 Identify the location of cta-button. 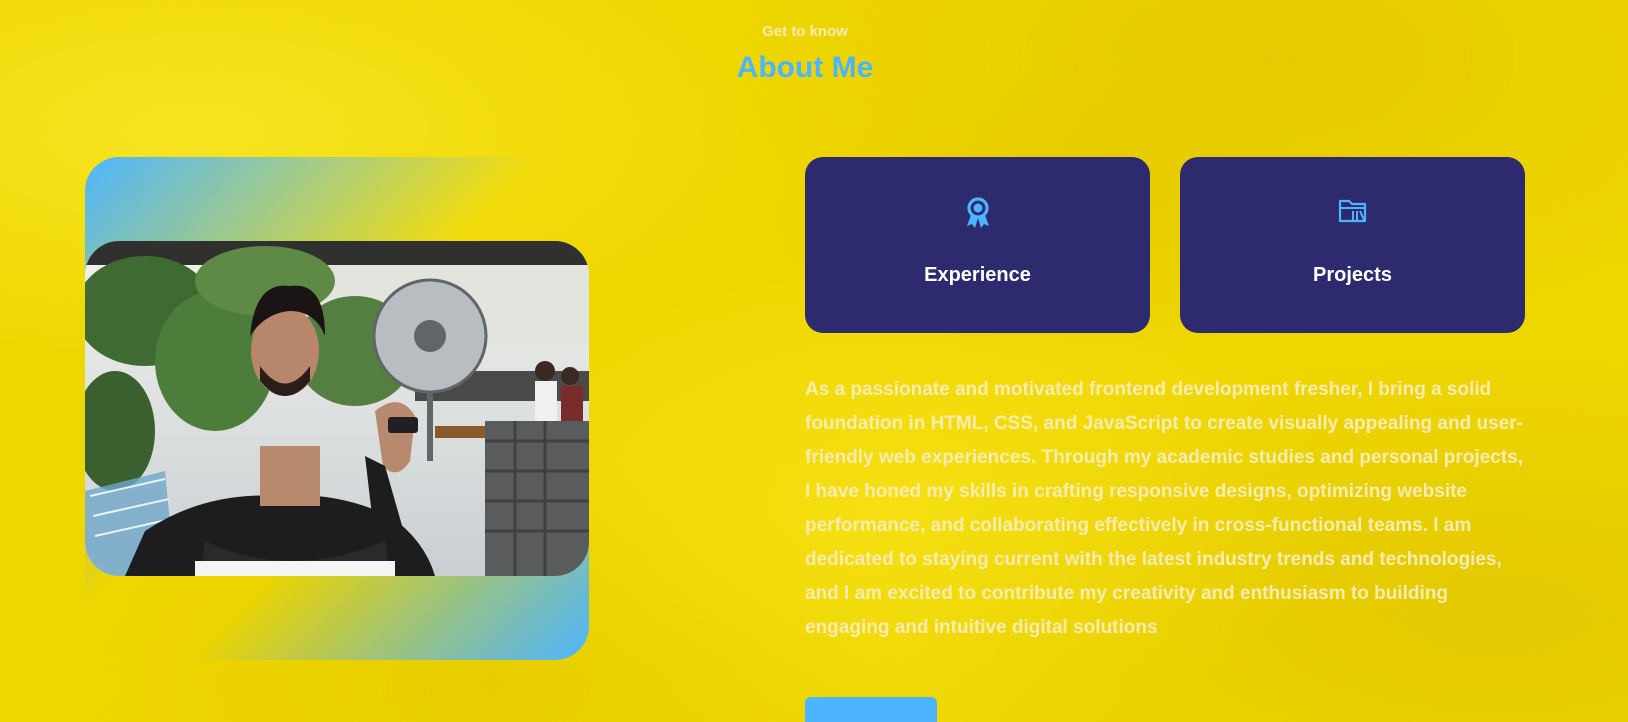
(871, 709).